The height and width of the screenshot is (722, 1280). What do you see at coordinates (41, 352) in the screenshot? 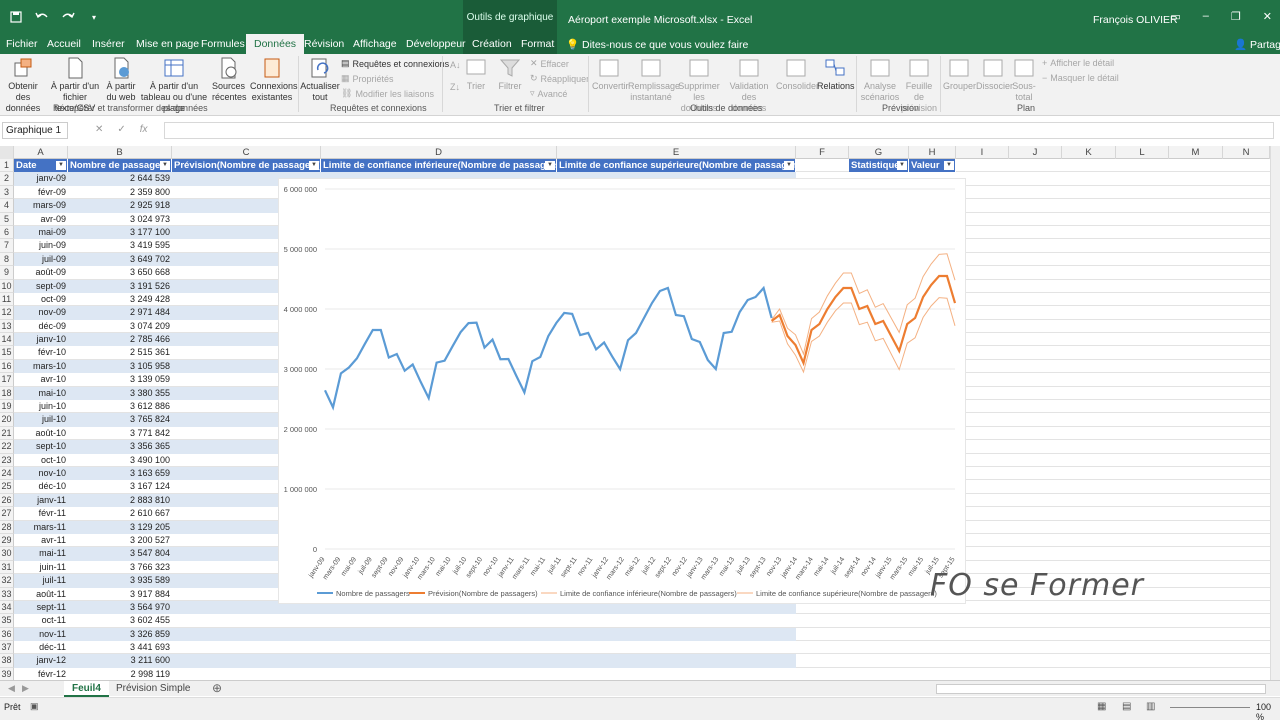
I see `cell-date: févr-10` at bounding box center [41, 352].